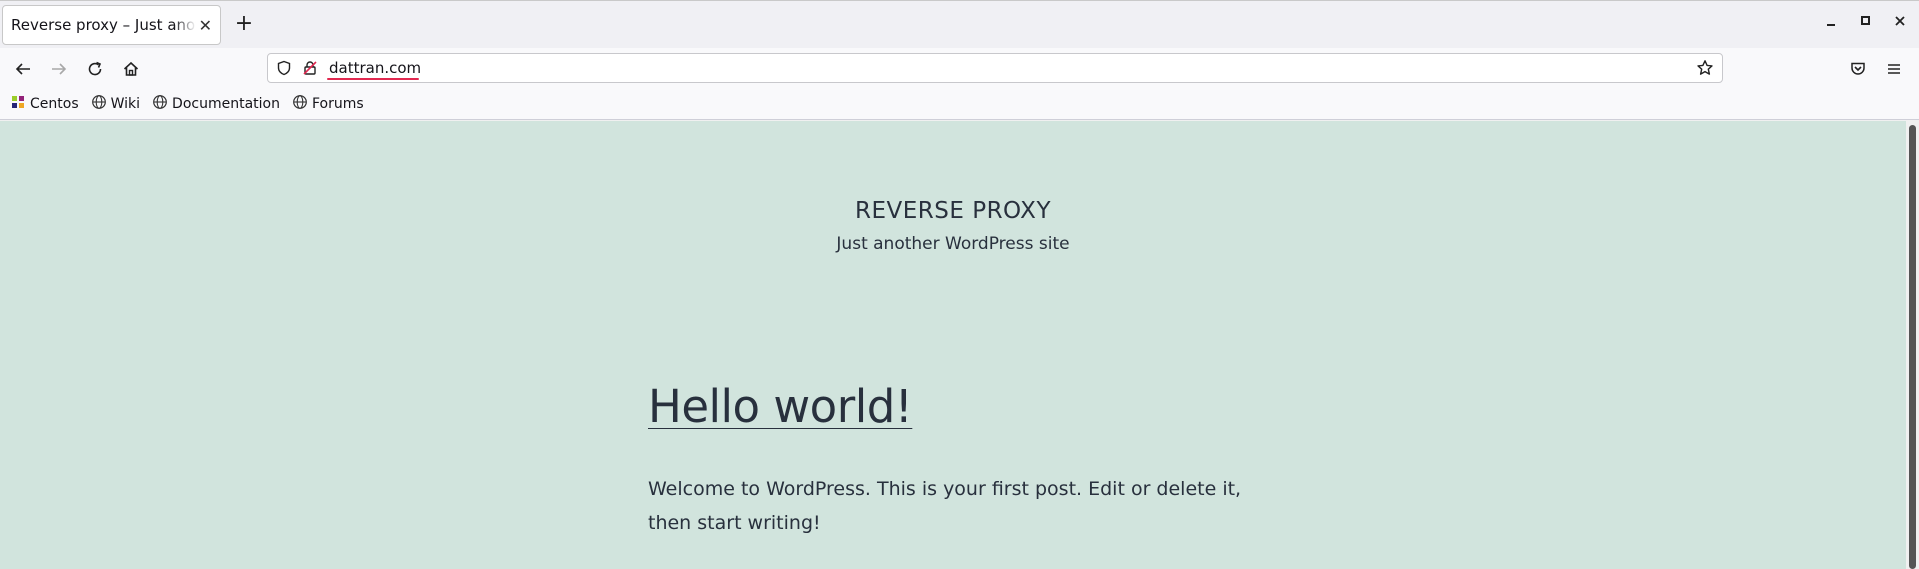 The width and height of the screenshot is (1919, 569). I want to click on scrollbar-thumb, so click(1912, 347).